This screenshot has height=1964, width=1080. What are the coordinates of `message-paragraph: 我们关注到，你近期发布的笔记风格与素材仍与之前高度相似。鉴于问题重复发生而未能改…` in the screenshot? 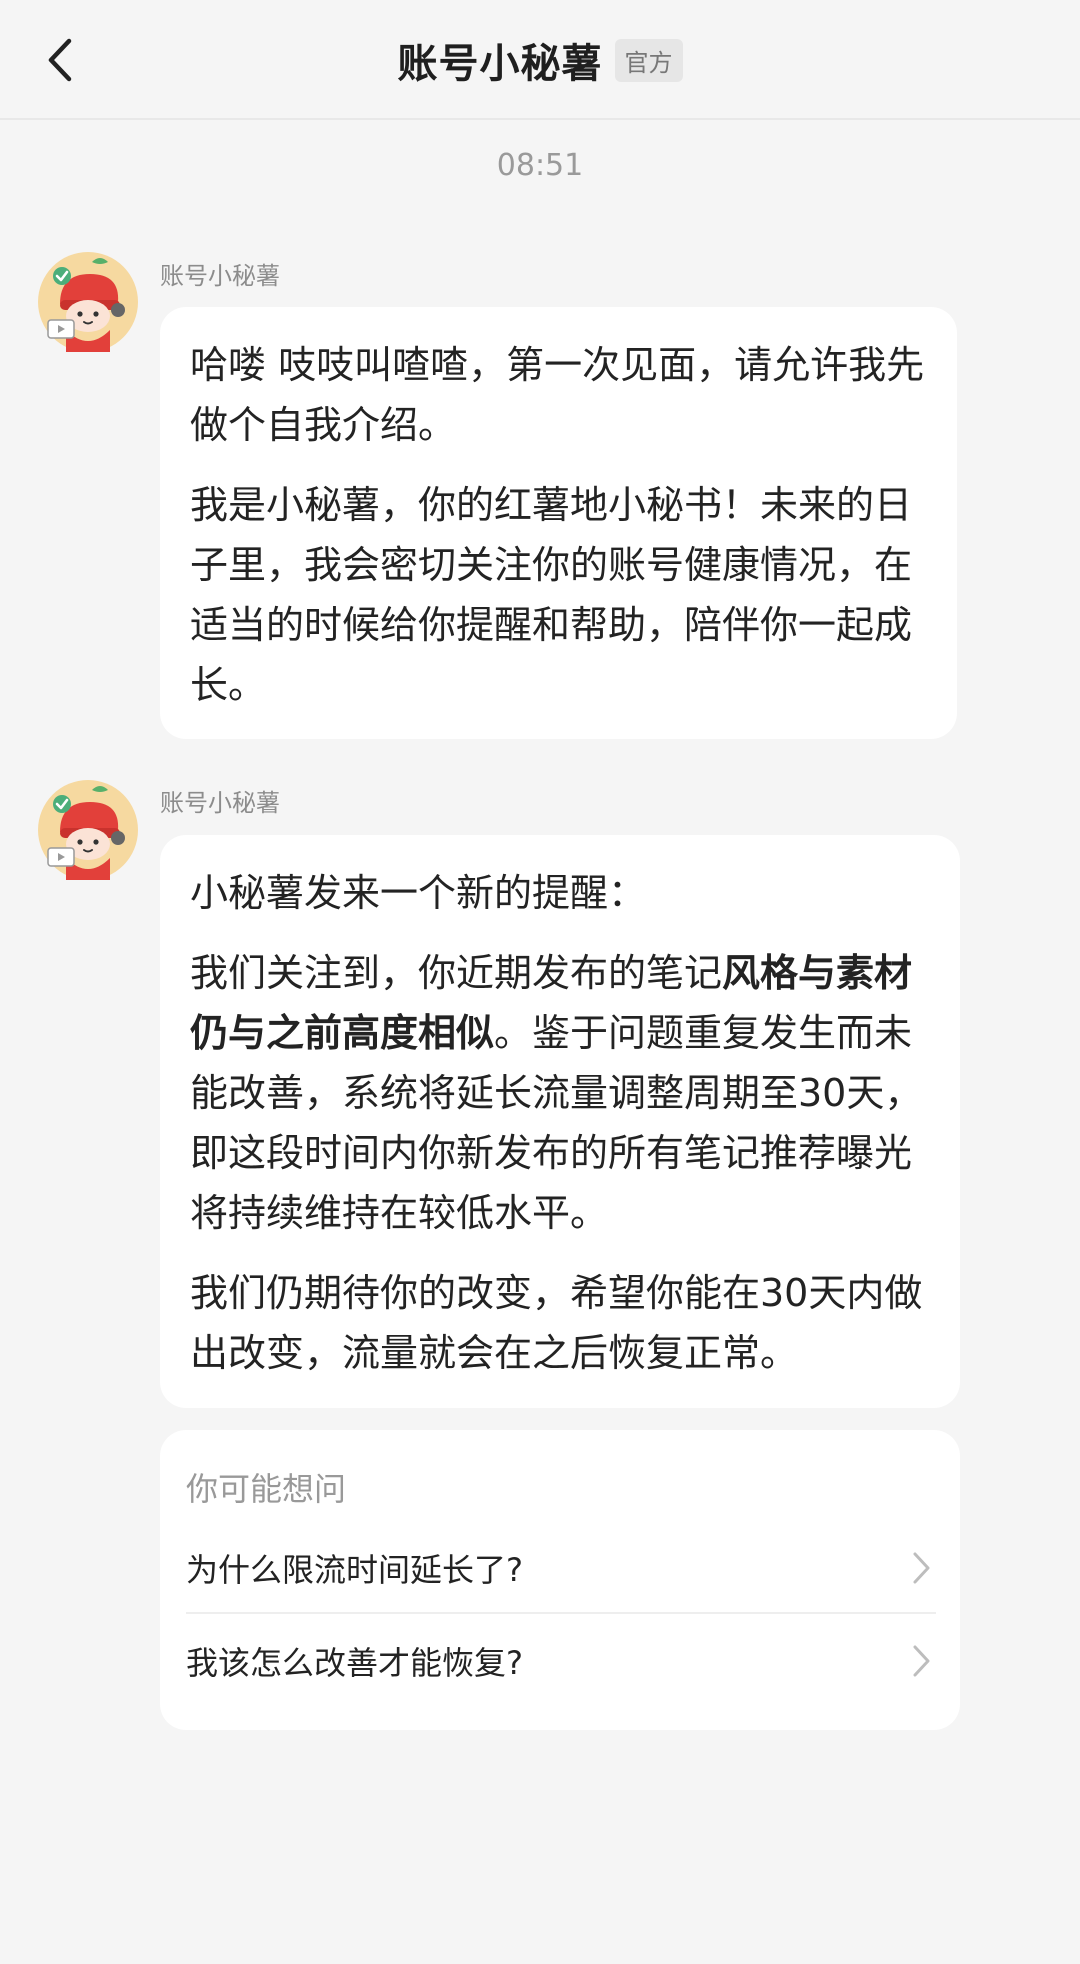 It's located at (560, 1093).